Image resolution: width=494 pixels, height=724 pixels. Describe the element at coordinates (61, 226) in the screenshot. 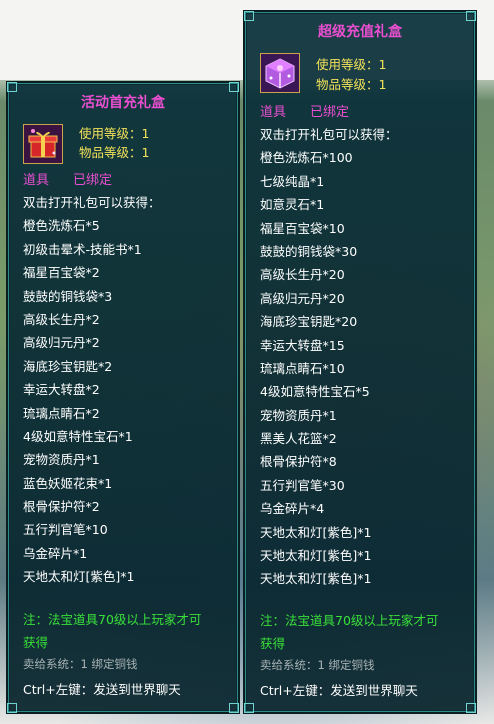

I see `list-item: 橙色洗炼石*5` at that location.